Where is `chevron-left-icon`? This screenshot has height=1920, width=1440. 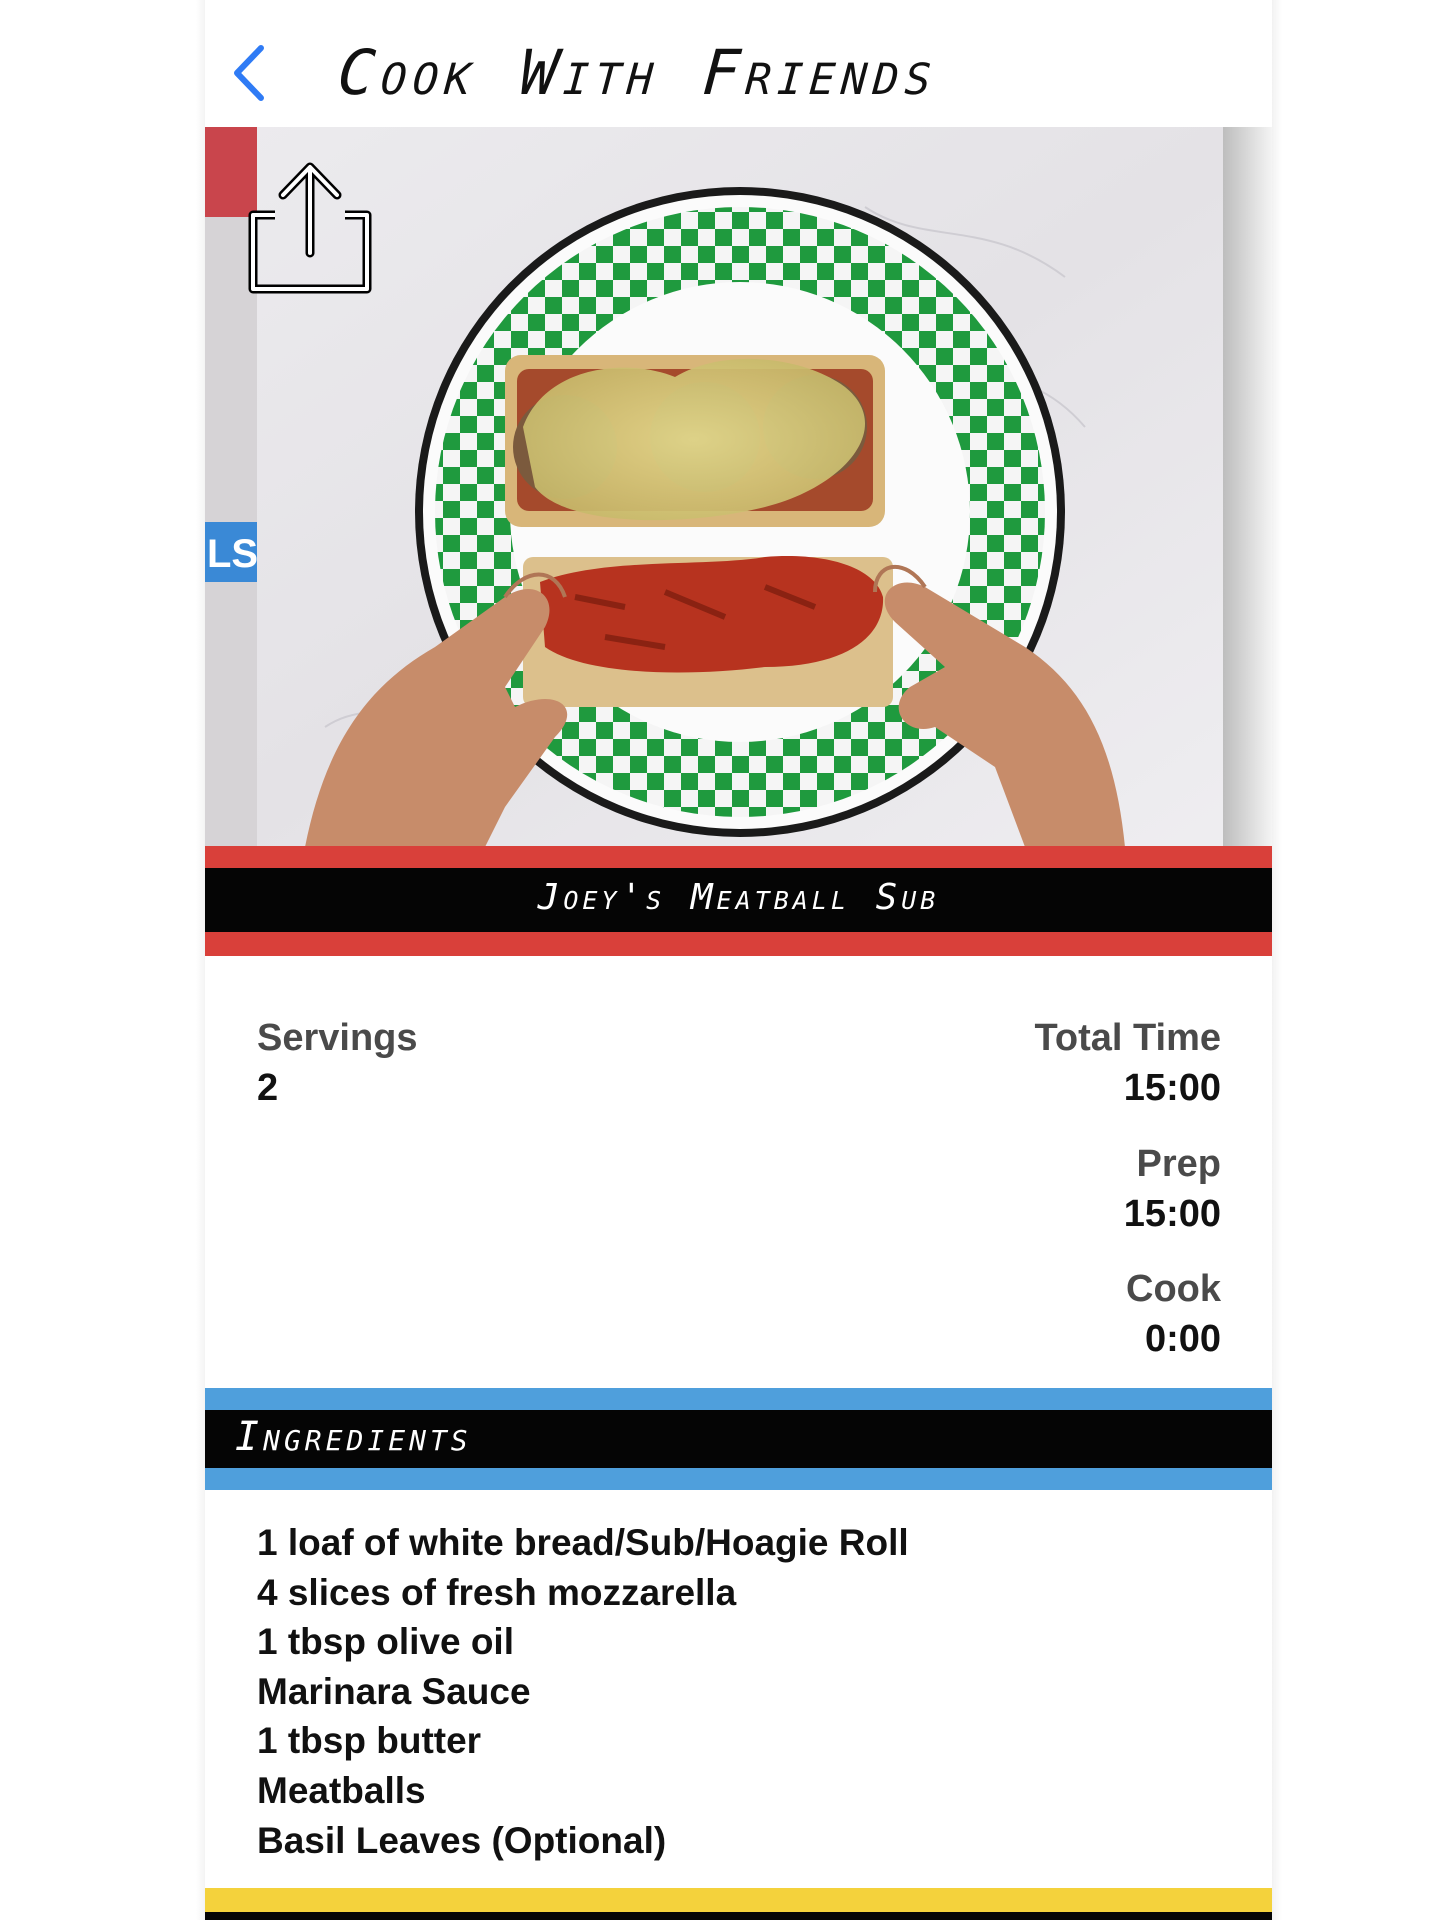 chevron-left-icon is located at coordinates (249, 73).